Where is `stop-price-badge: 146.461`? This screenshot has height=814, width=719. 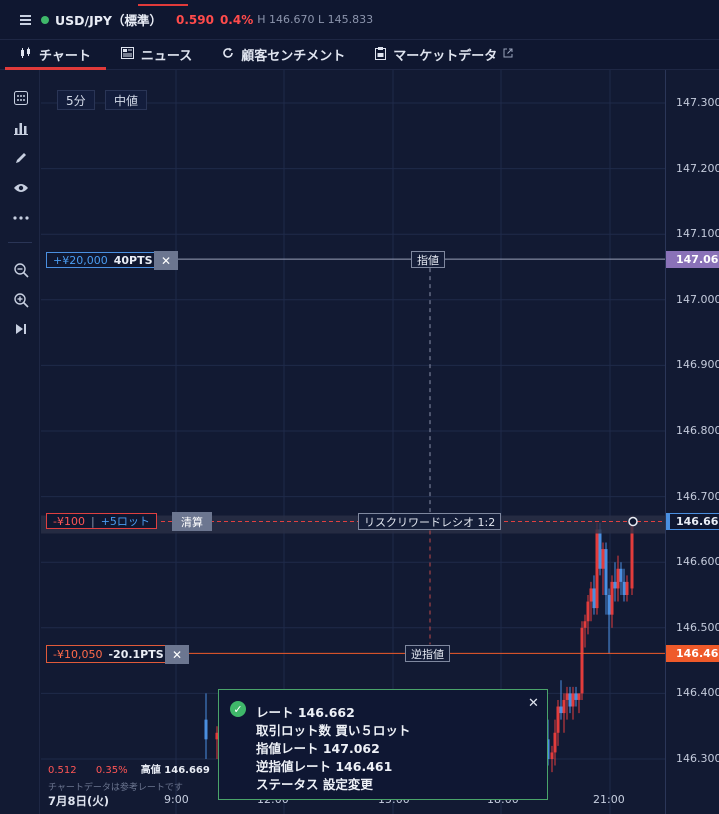 stop-price-badge: 146.461 is located at coordinates (692, 653).